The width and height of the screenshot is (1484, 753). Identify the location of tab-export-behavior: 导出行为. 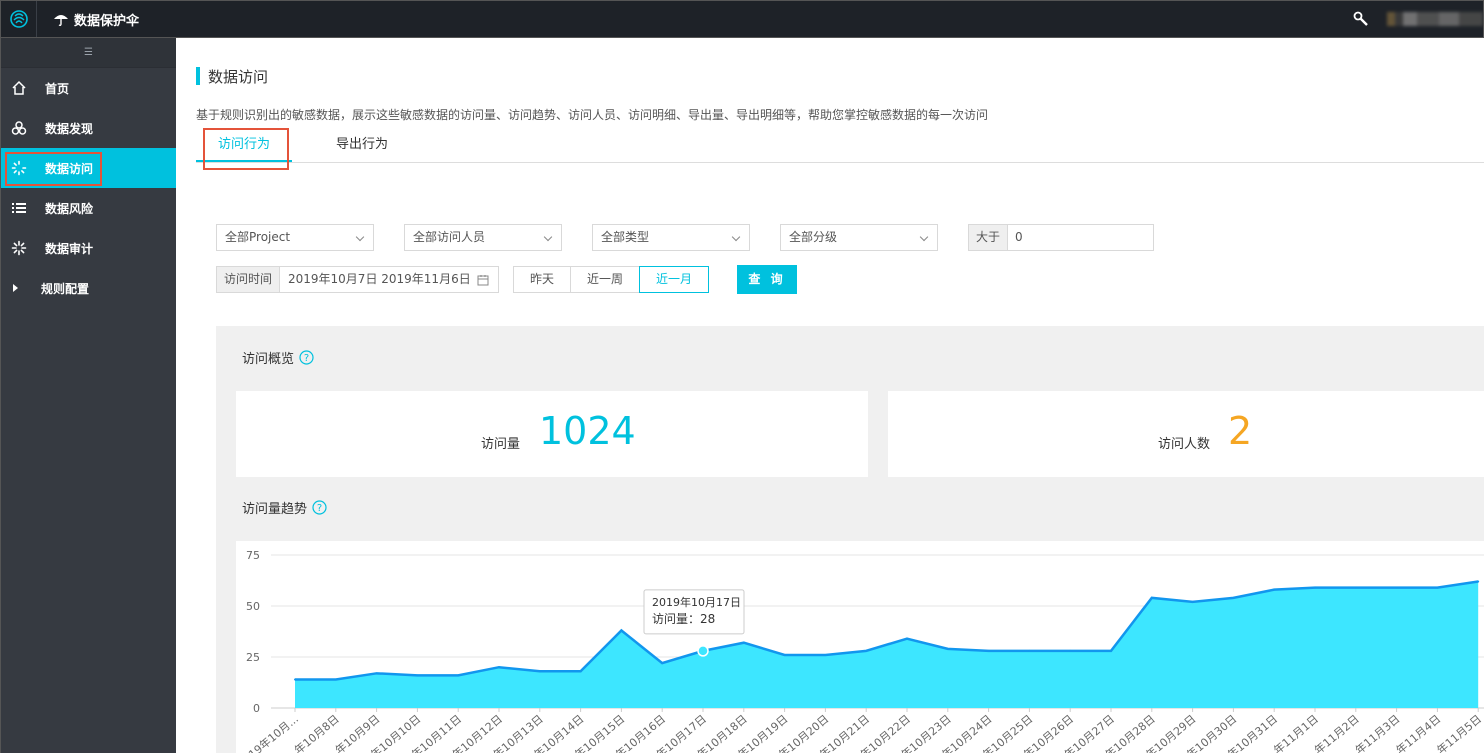
(362, 148).